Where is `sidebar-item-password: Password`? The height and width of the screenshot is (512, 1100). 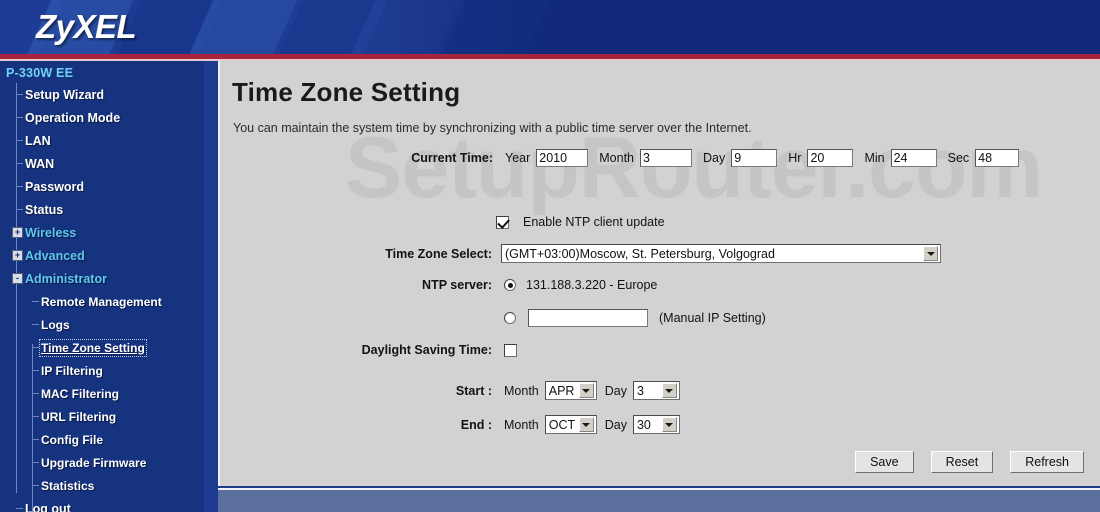
sidebar-item-password: Password is located at coordinates (102, 186).